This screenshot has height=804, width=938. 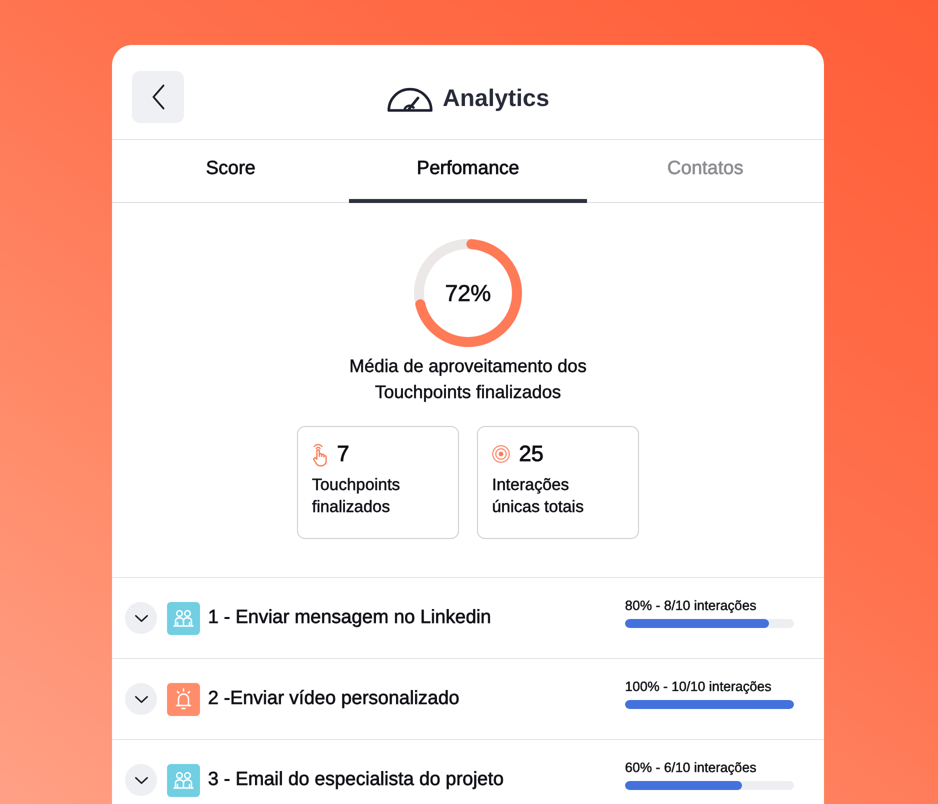 What do you see at coordinates (691, 768) in the screenshot?
I see `progress-label: 60% - 6/10 interações` at bounding box center [691, 768].